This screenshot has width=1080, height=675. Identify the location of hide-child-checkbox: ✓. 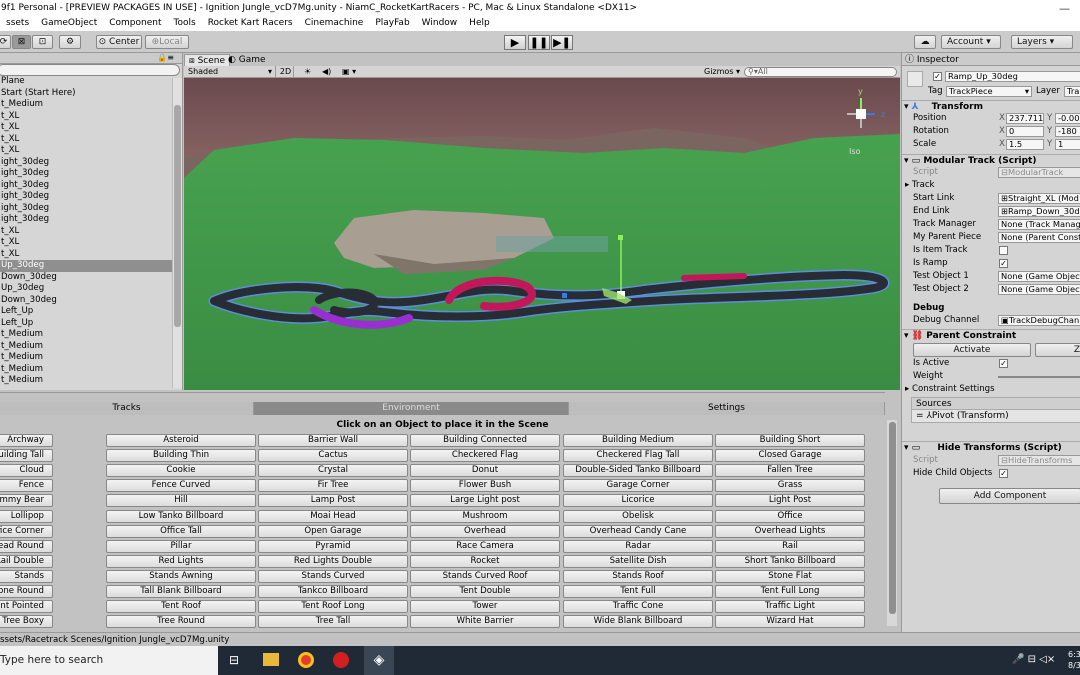
(1003, 473).